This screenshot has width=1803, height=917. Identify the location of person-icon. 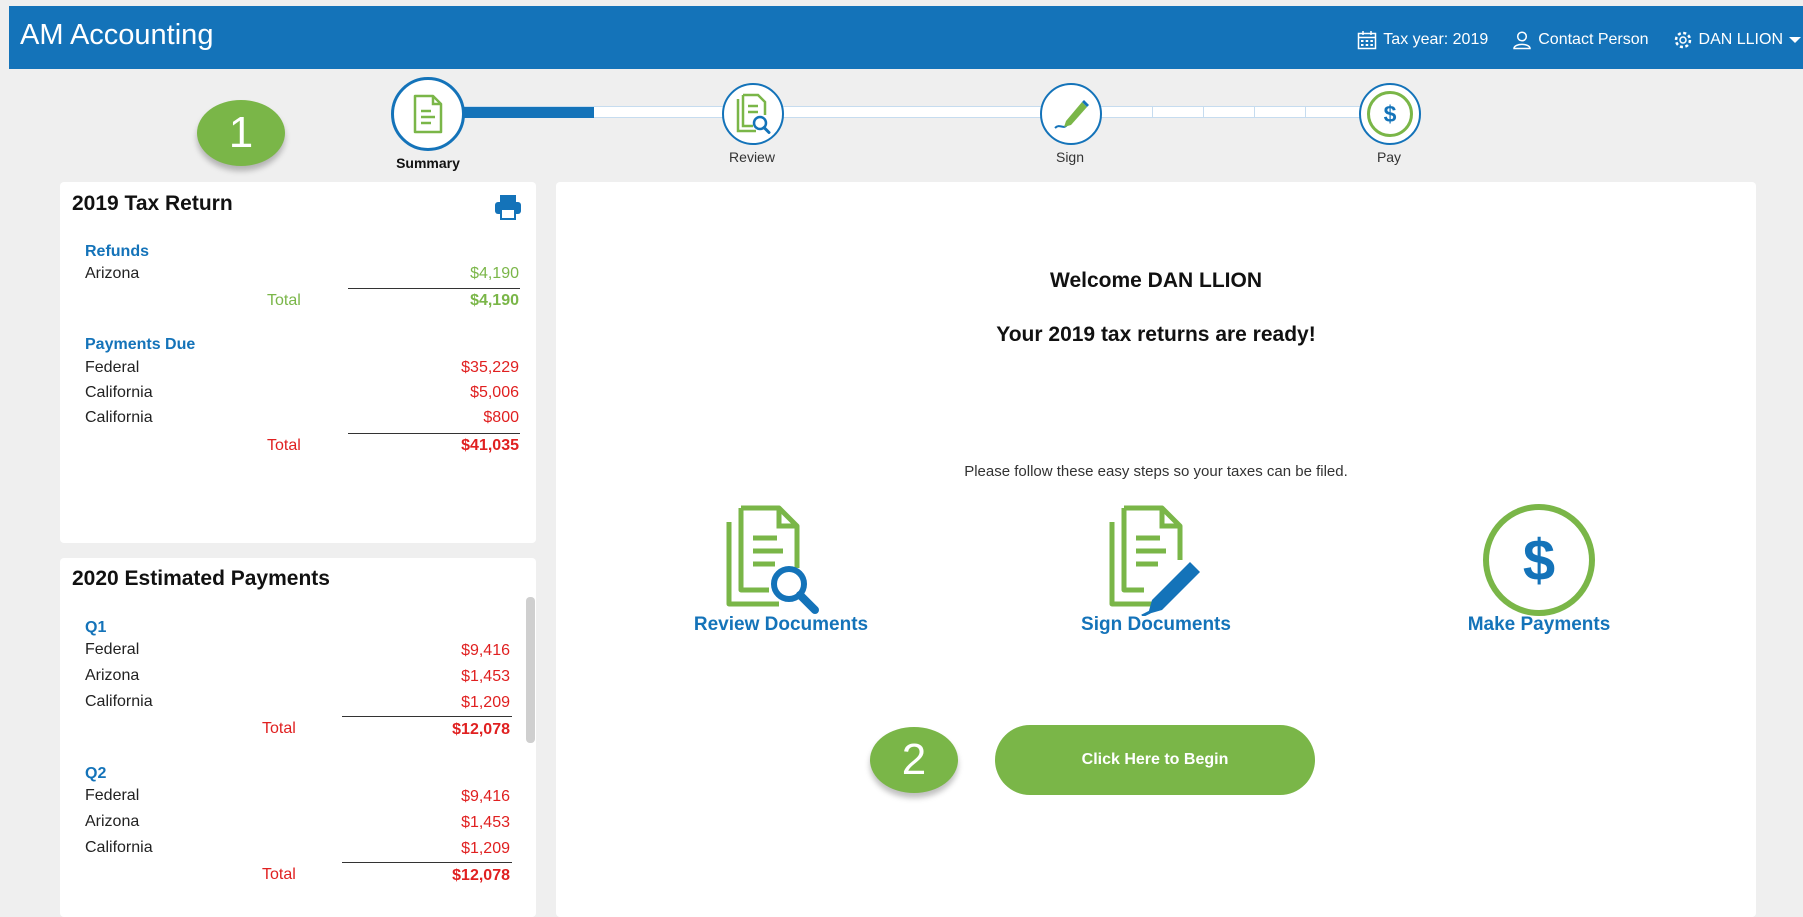
(1522, 40).